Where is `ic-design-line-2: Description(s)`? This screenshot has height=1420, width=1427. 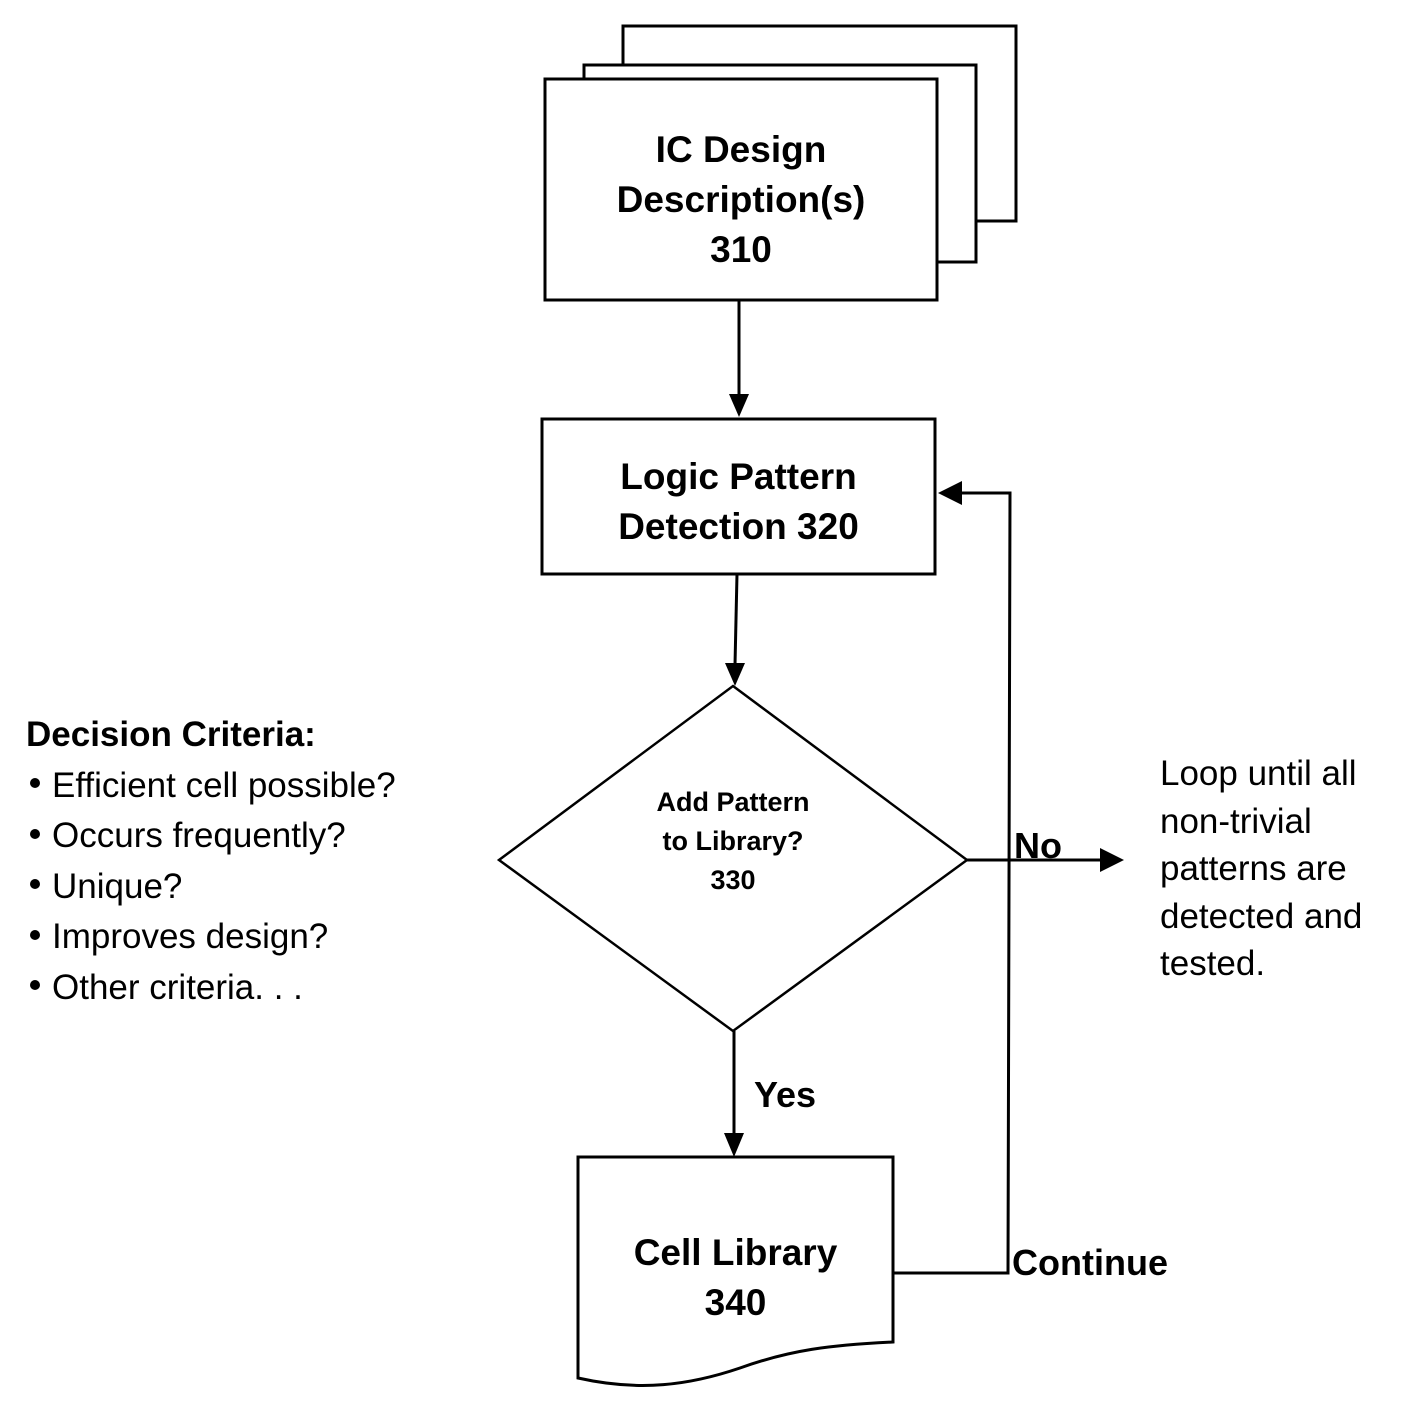 ic-design-line-2: Description(s) is located at coordinates (741, 199).